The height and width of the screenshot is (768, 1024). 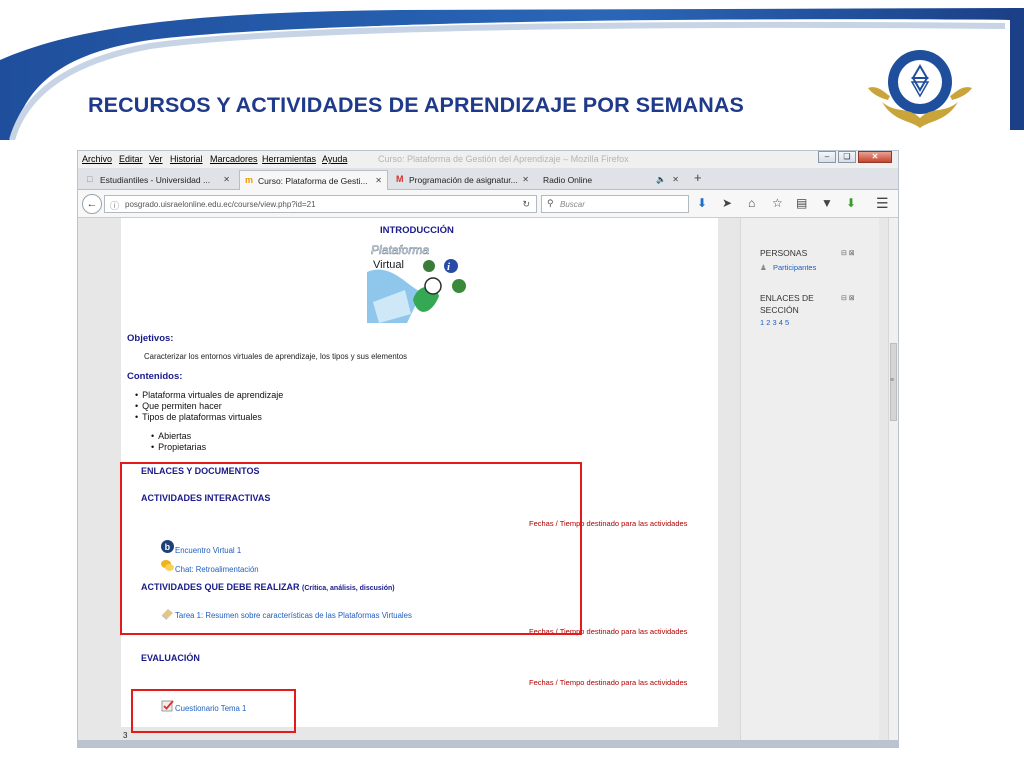 I want to click on tab-programacion: M Programación de asignatur... ✕, so click(x=462, y=180).